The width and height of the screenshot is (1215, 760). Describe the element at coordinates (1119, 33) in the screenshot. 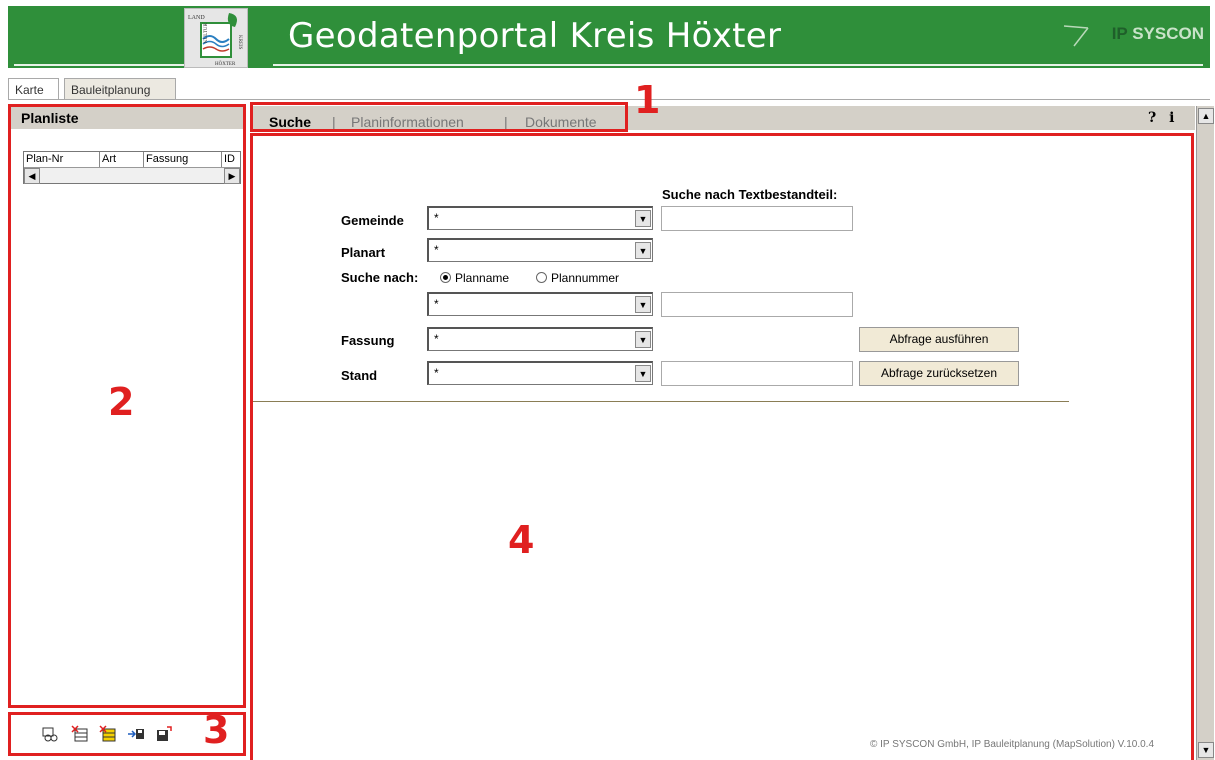

I see `brand-ip: IP` at that location.